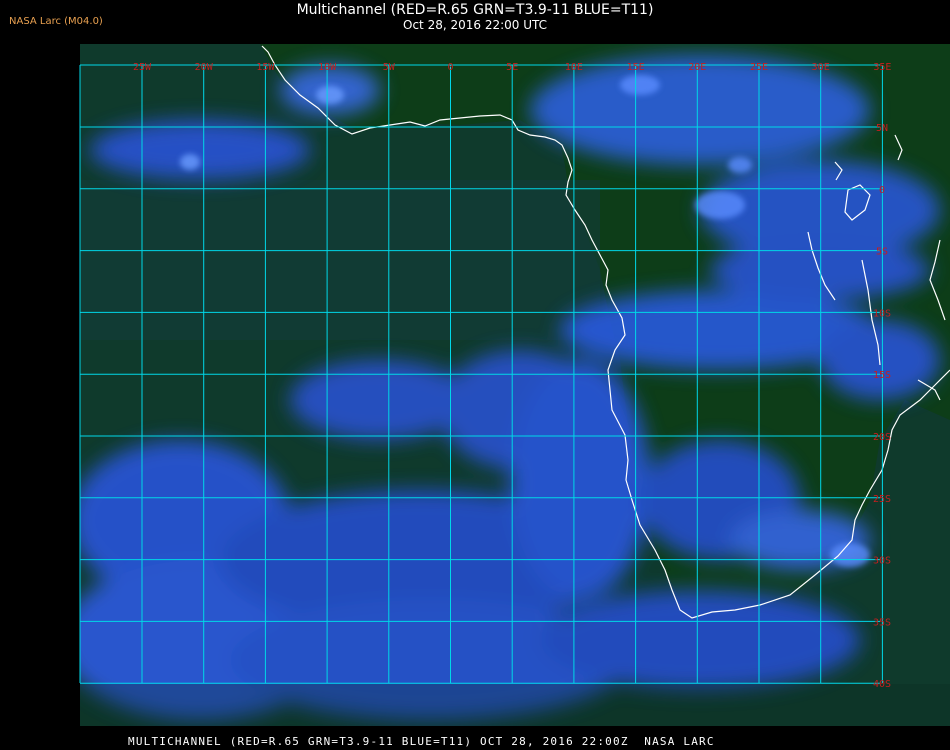  What do you see at coordinates (142, 67) in the screenshot?
I see `longitude-label: 25W` at bounding box center [142, 67].